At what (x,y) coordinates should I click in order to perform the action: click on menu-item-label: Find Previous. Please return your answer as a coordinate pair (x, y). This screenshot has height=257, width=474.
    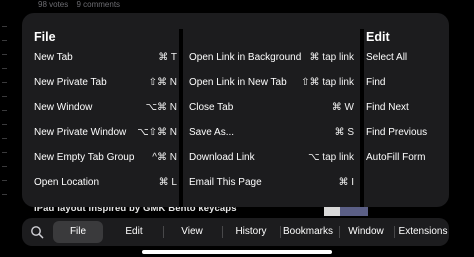
    Looking at the image, I should click on (397, 132).